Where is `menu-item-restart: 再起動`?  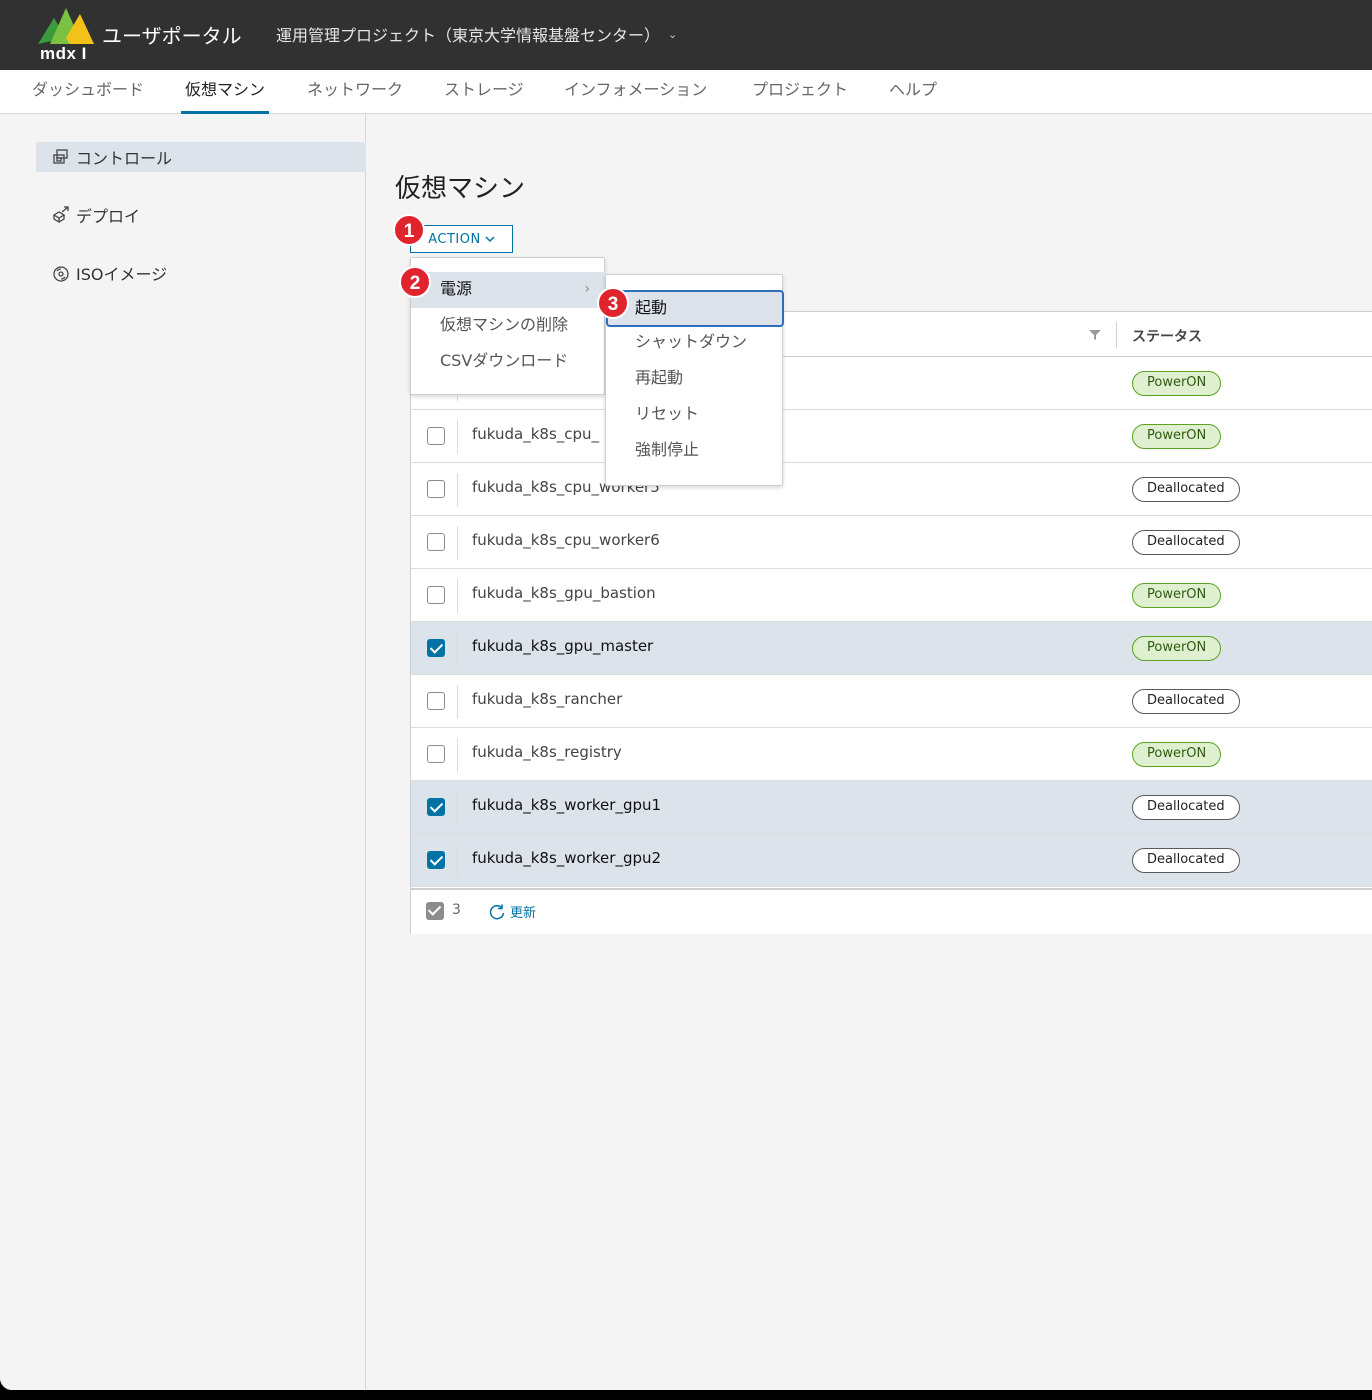 menu-item-restart: 再起動 is located at coordinates (695, 379).